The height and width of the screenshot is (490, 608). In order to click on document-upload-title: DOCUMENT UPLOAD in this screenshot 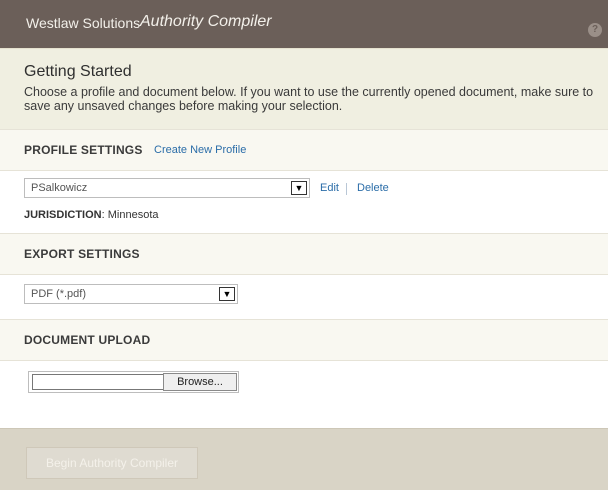, I will do `click(87, 340)`.